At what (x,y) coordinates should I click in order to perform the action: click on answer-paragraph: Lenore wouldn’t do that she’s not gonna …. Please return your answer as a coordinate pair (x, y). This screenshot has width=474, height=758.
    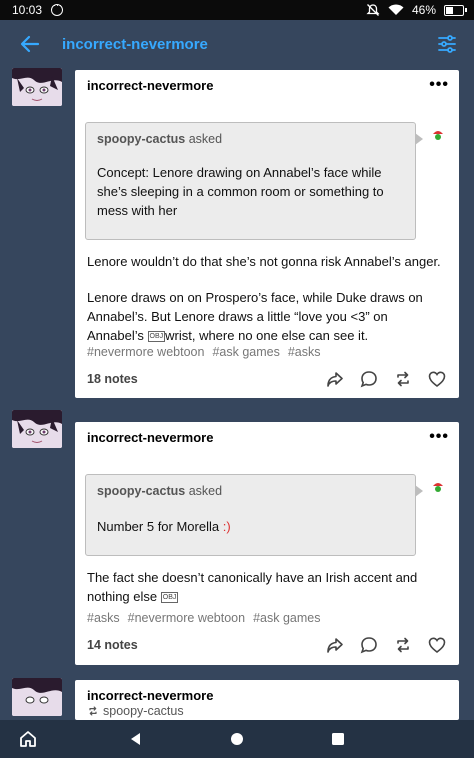
    Looking at the image, I should click on (264, 261).